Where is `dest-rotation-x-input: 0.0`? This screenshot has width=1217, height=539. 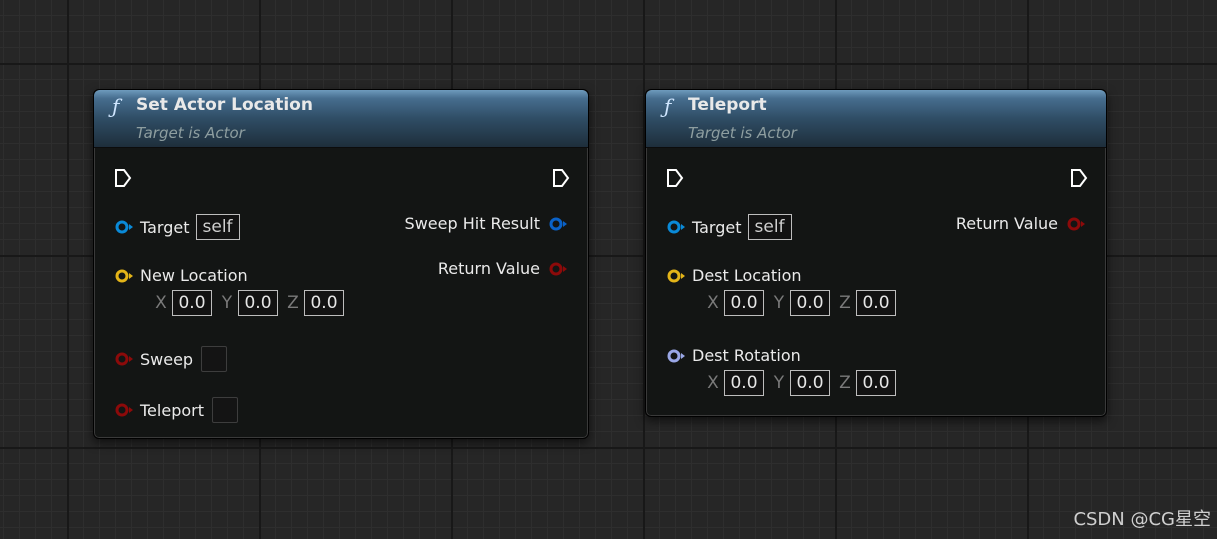 dest-rotation-x-input: 0.0 is located at coordinates (744, 383).